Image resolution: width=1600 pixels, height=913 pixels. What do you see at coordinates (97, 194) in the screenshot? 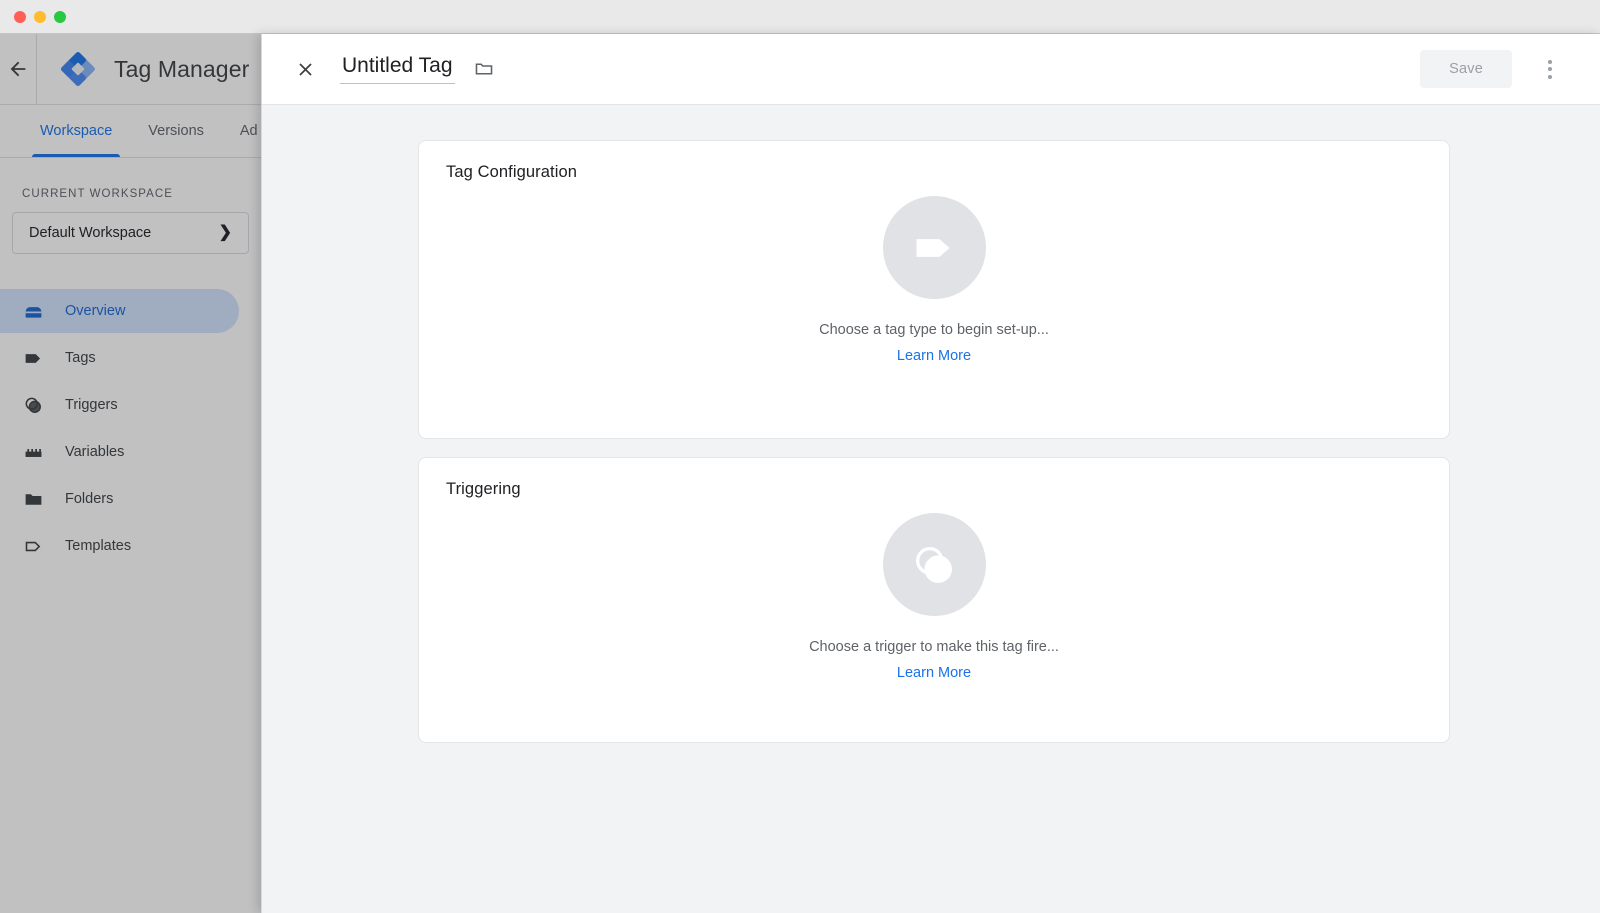
I see `current-workspace-label: CURRENT WORKSPACE` at bounding box center [97, 194].